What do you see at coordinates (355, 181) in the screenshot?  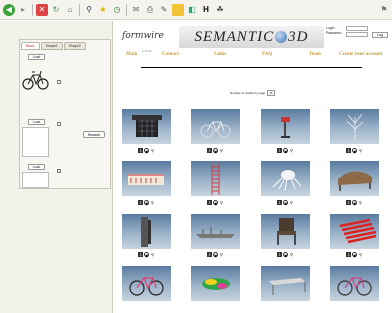 I see `bench-model` at bounding box center [355, 181].